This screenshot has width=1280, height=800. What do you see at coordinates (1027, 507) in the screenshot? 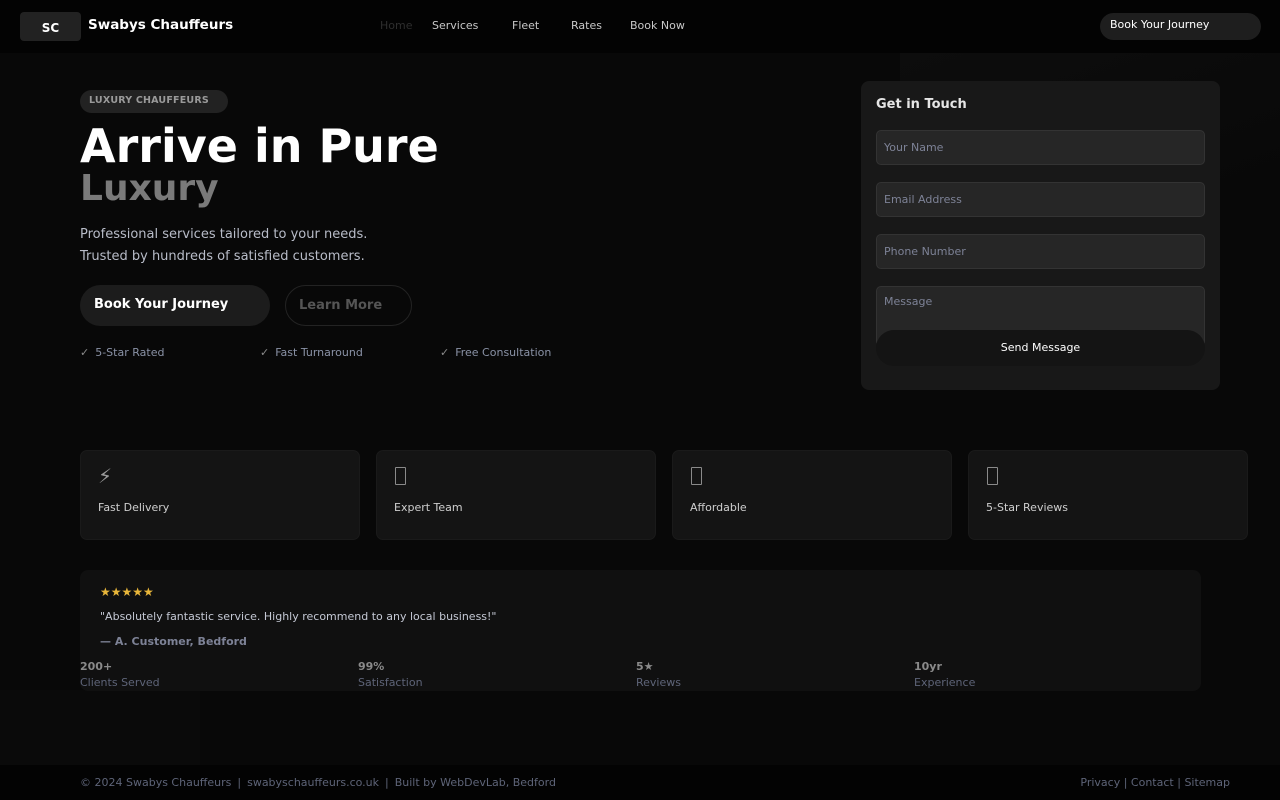
I see `feature-card-label: 5-Star Reviews` at bounding box center [1027, 507].